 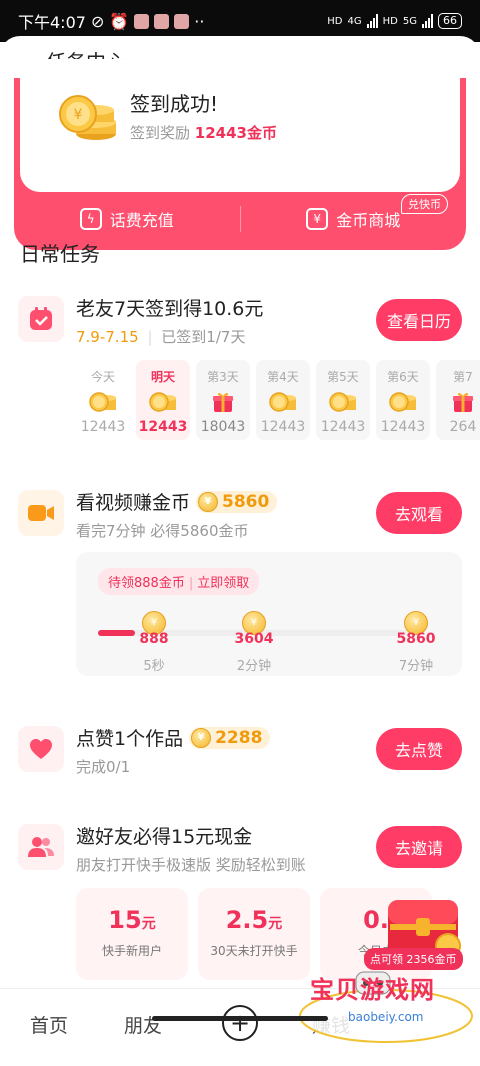 What do you see at coordinates (170, 309) in the screenshot?
I see `checkin-task-title: 老友7天签到得10.6元` at bounding box center [170, 309].